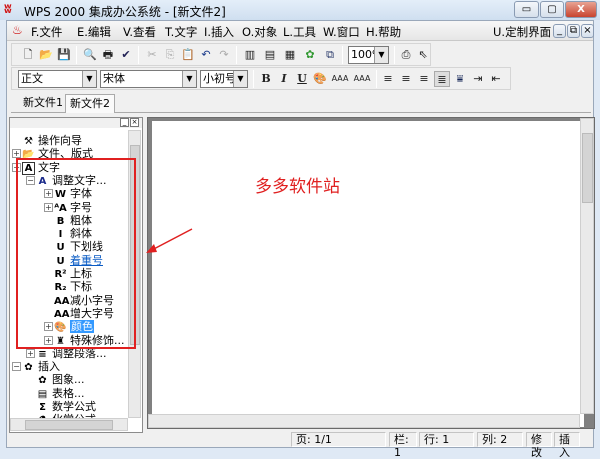 The image size is (600, 459). I want to click on menu-item-7: W.窗口, so click(341, 32).